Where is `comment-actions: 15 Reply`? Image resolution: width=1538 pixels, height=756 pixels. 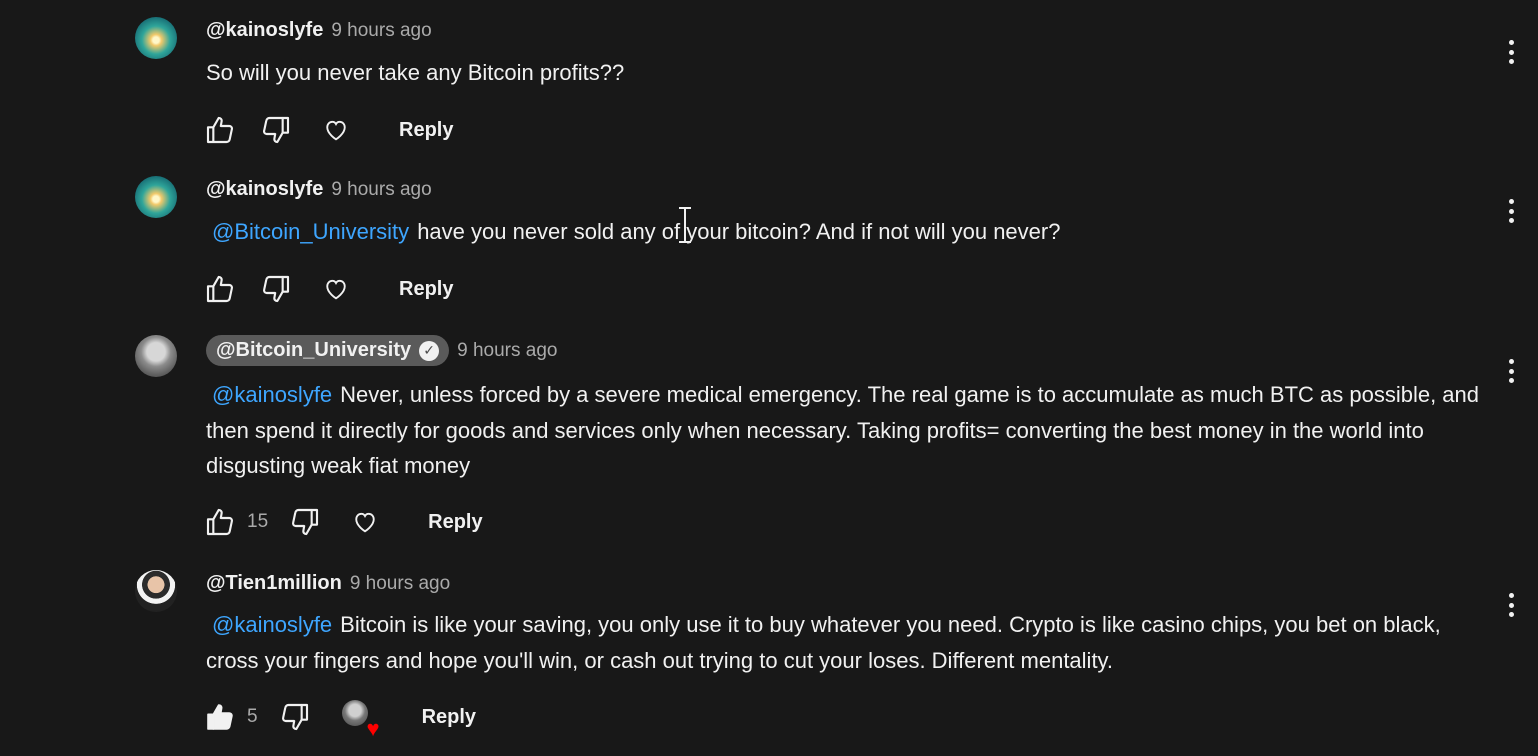 comment-actions: 15 Reply is located at coordinates (343, 522).